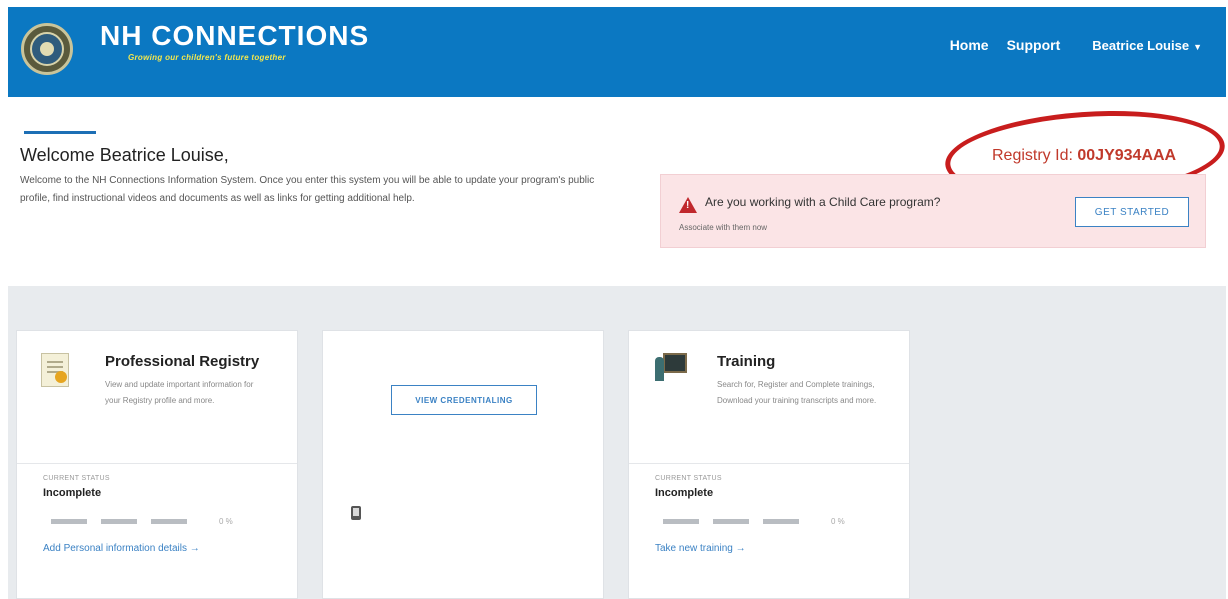 This screenshot has height=599, width=1228. Describe the element at coordinates (1141, 45) in the screenshot. I see `user-name: Beatrice Louise` at that location.